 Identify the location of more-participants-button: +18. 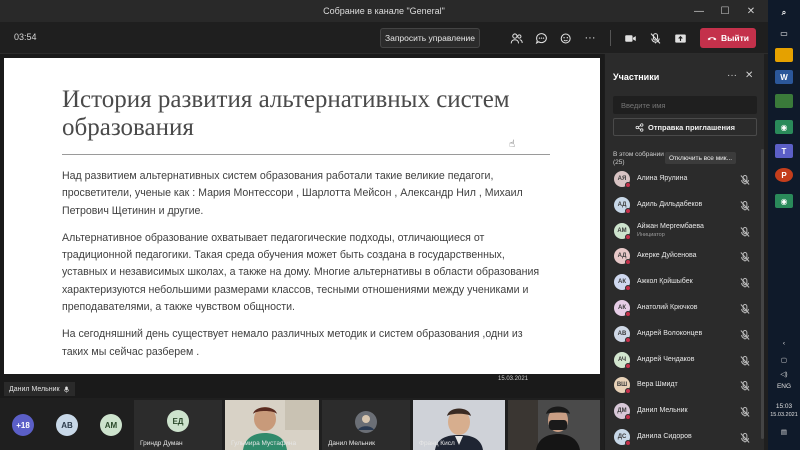
(23, 425).